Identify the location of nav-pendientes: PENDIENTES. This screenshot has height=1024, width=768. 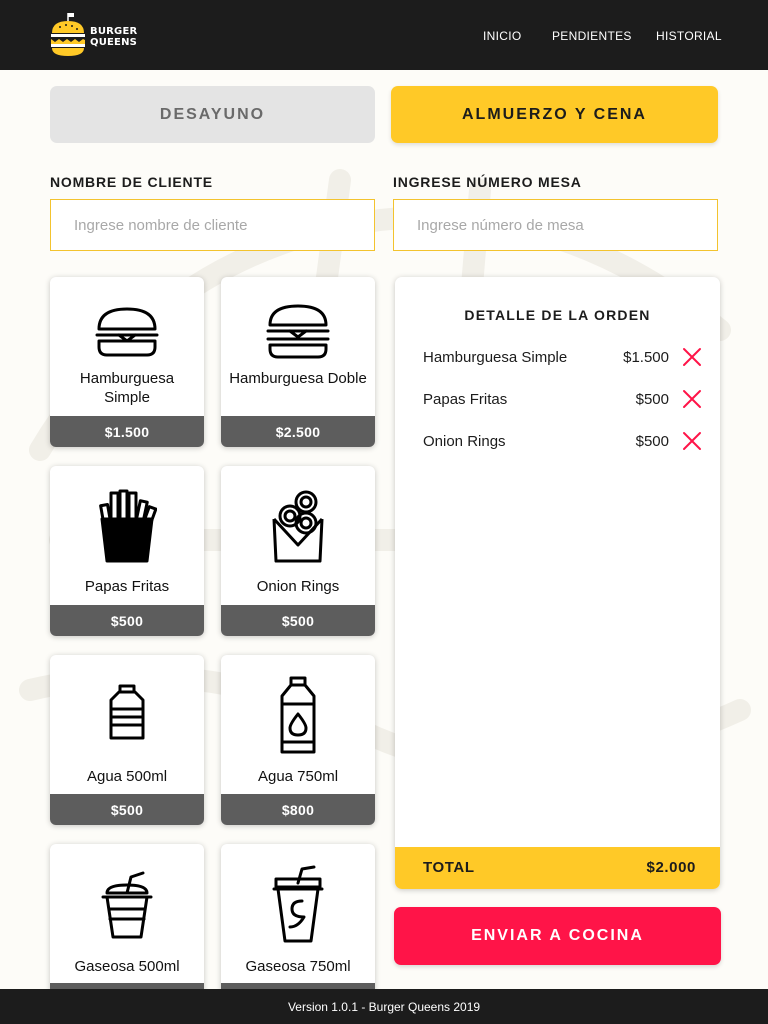
(592, 36).